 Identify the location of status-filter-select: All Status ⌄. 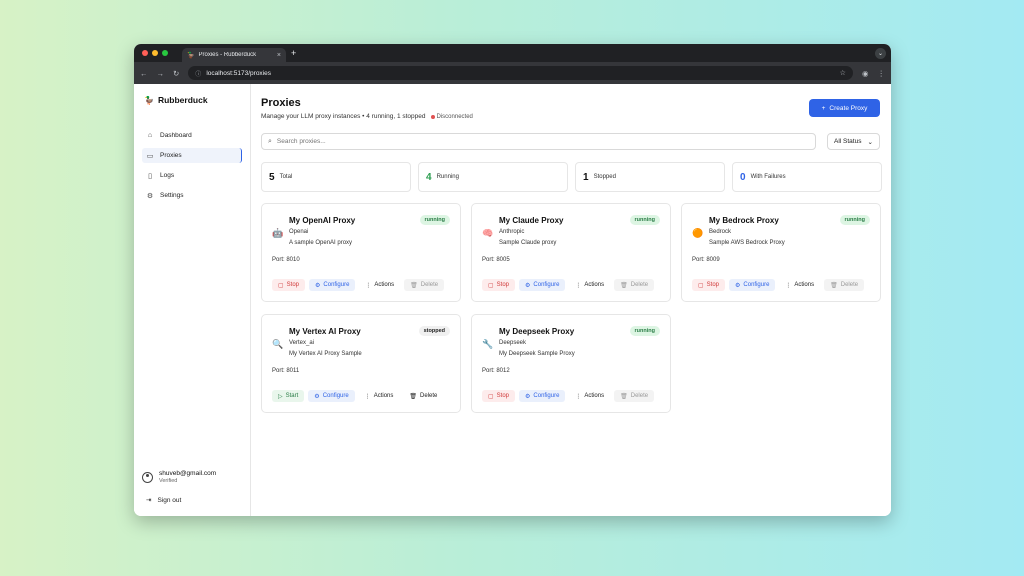
(853, 141).